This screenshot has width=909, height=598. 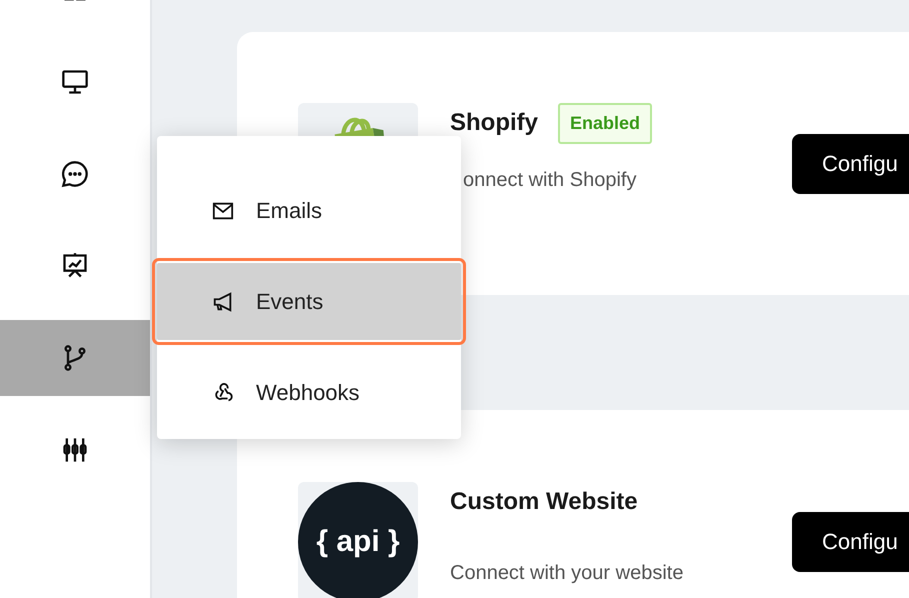 What do you see at coordinates (75, 82) in the screenshot?
I see `monitor-icon` at bounding box center [75, 82].